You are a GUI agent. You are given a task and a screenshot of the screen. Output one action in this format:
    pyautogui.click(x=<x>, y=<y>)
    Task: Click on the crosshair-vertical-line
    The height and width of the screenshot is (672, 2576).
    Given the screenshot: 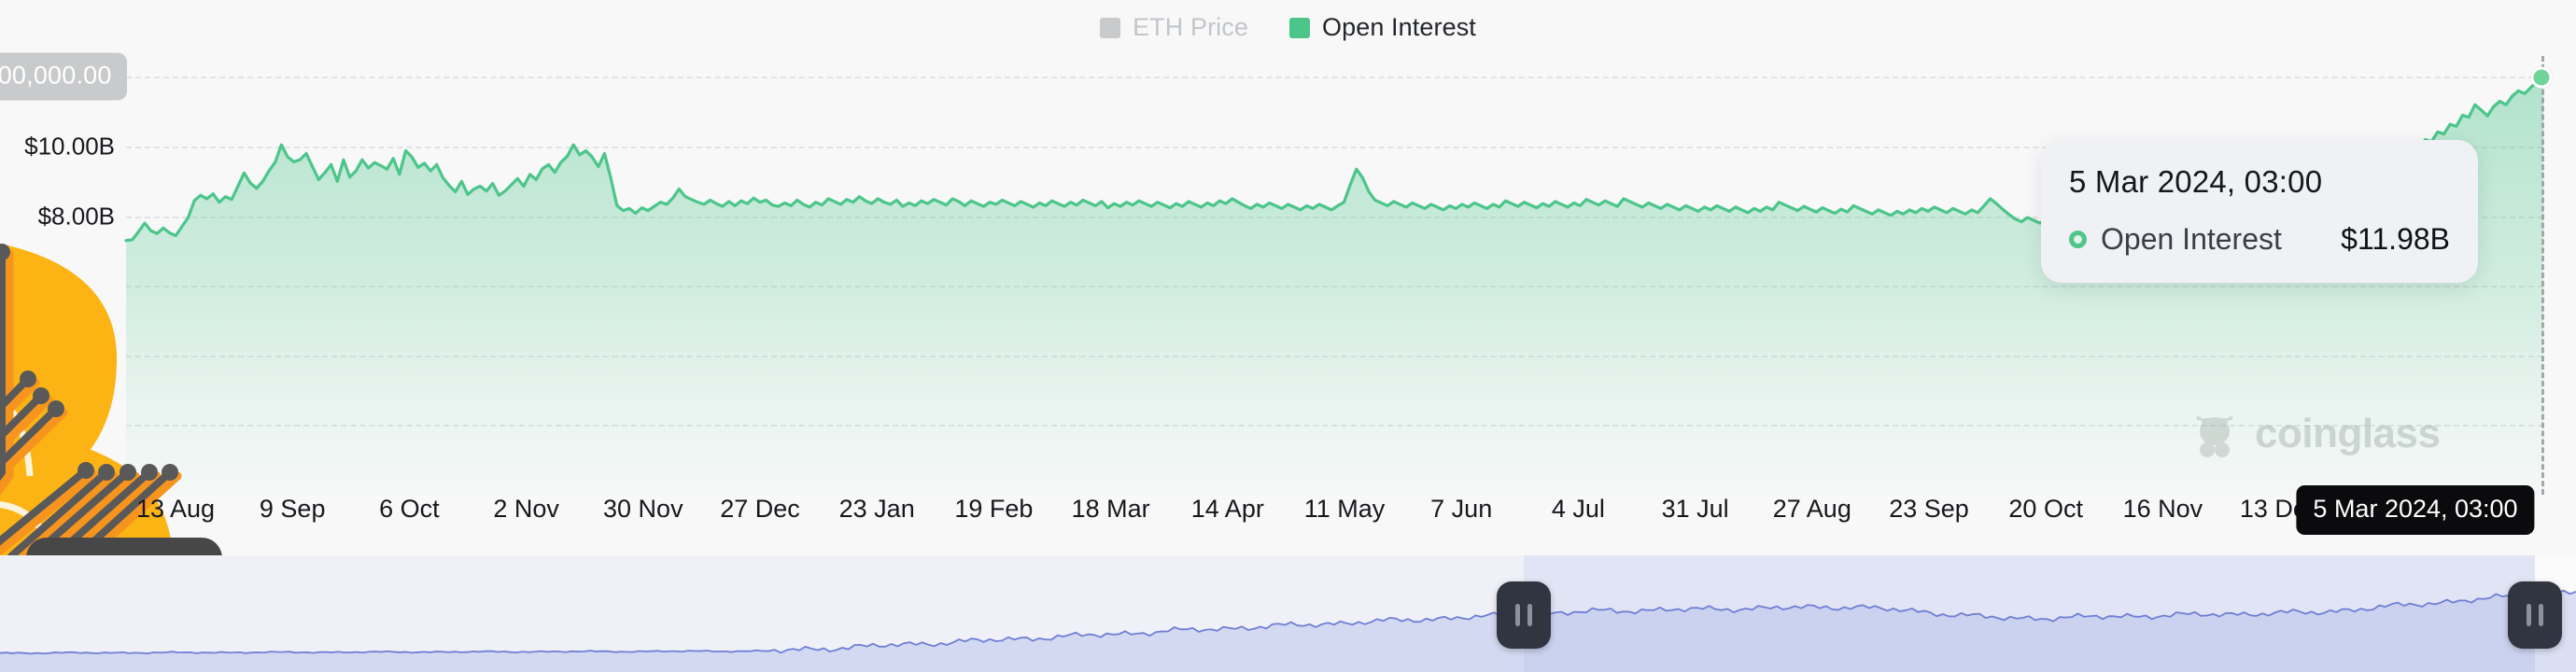 What is the action you would take?
    pyautogui.click(x=2542, y=275)
    